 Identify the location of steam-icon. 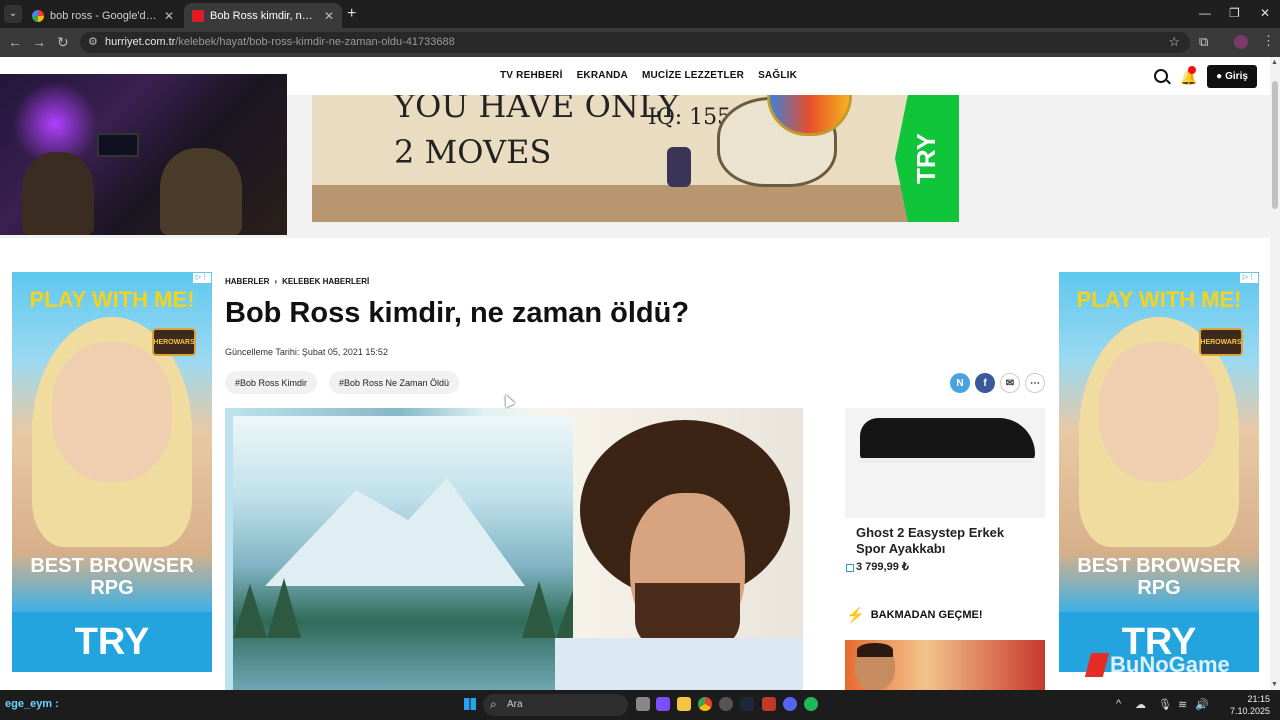
(747, 704).